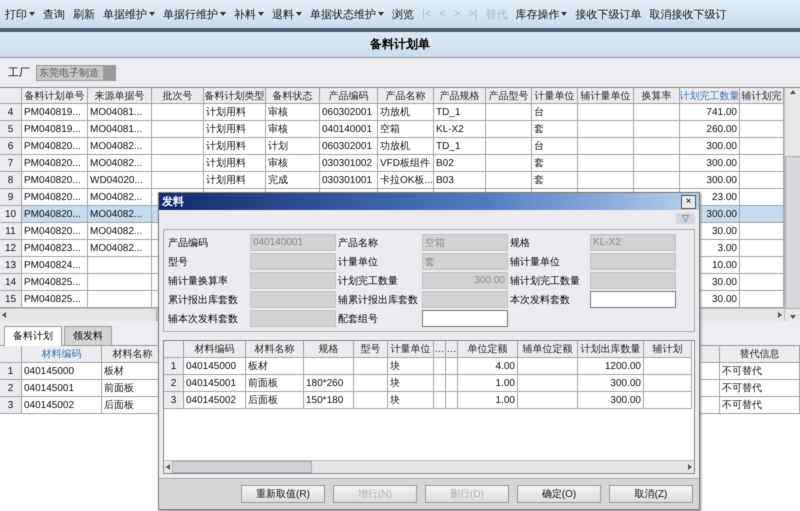 The height and width of the screenshot is (511, 800). Describe the element at coordinates (19, 73) in the screenshot. I see `factory-label: 工厂` at that location.